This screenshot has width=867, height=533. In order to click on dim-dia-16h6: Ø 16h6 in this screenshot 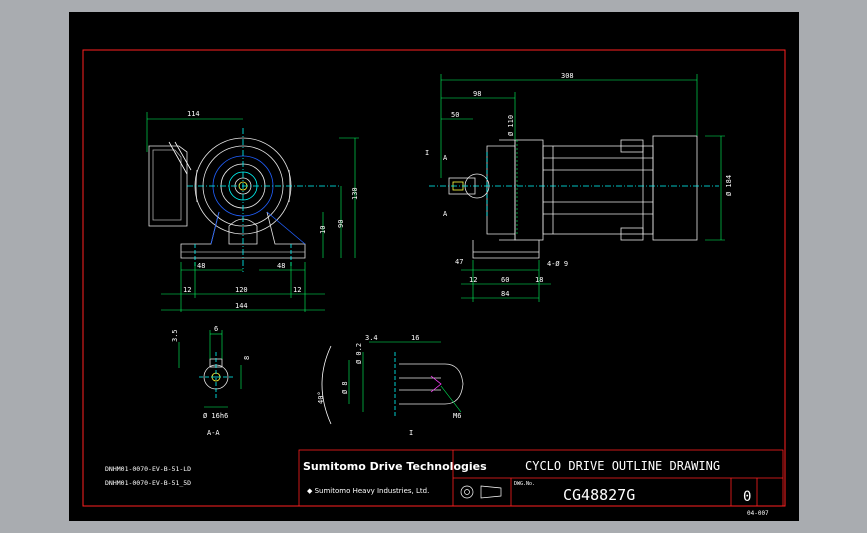, I will do `click(215, 416)`.